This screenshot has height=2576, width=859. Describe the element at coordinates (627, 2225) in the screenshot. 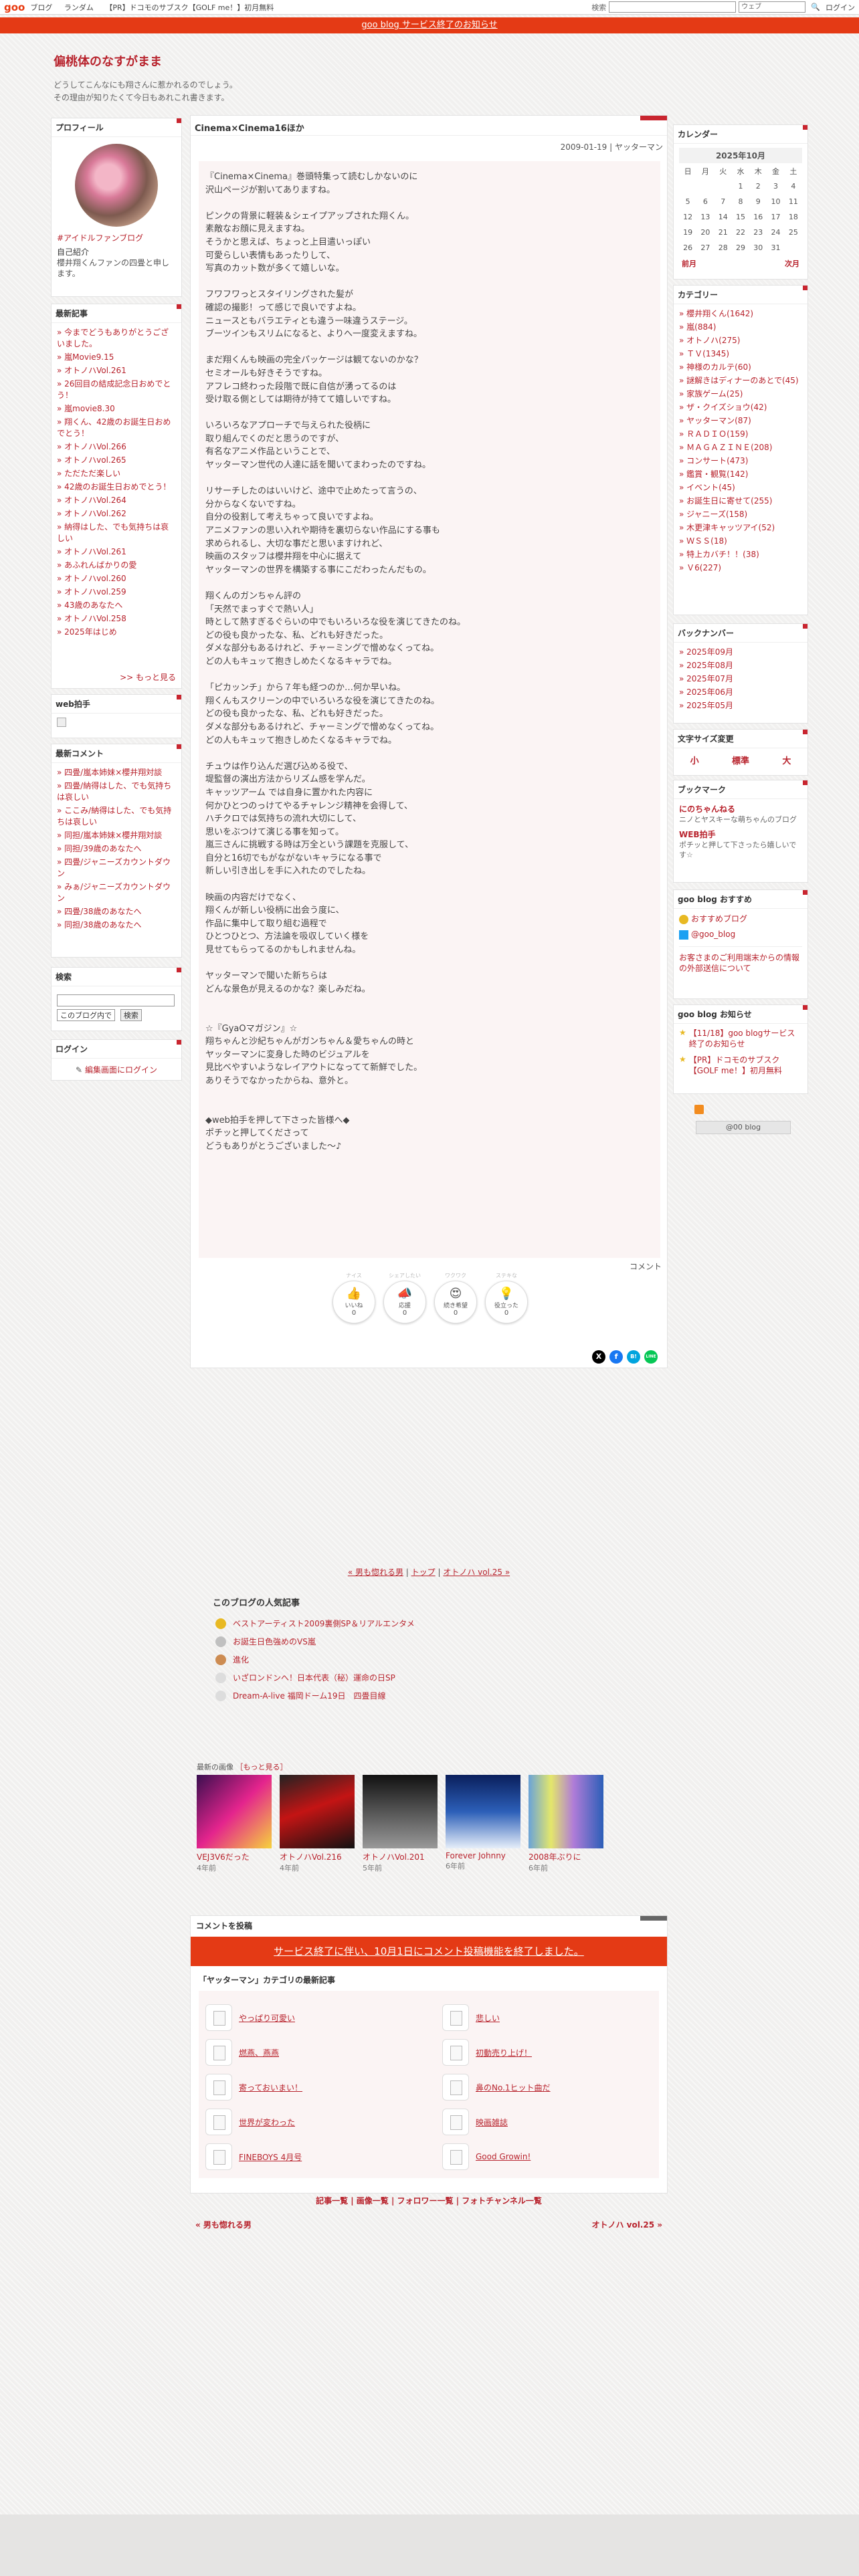

I see `footer-next-link: オトノハ vol.25 »` at that location.